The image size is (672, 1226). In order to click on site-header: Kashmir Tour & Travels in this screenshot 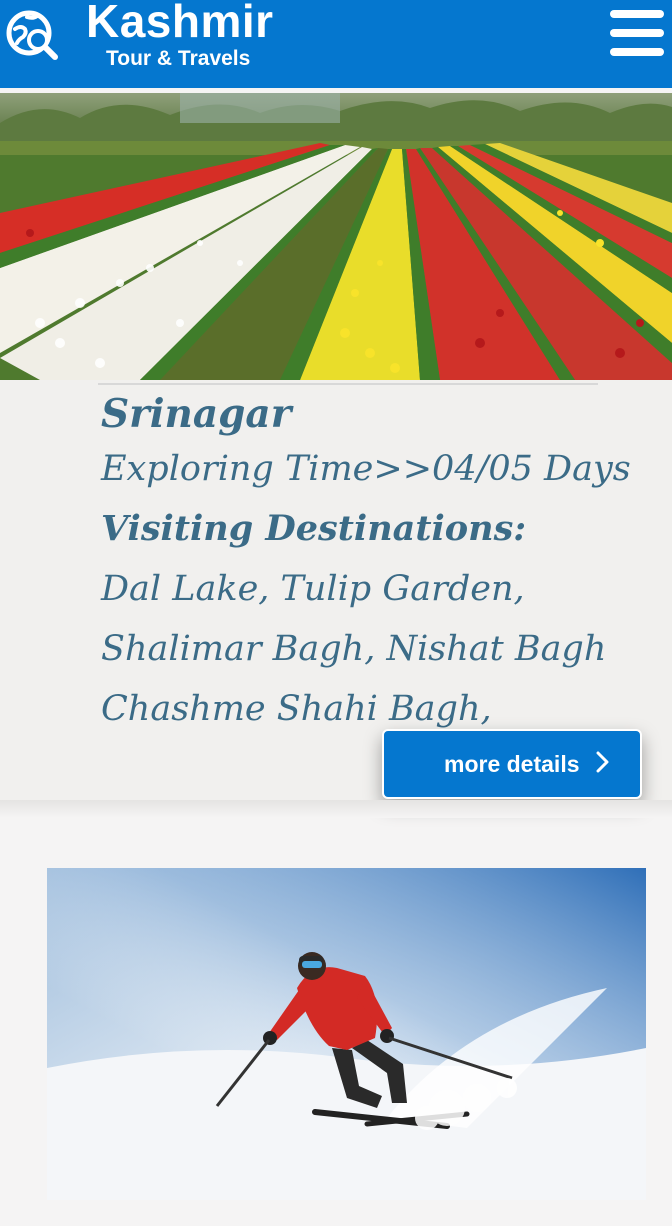, I will do `click(336, 44)`.